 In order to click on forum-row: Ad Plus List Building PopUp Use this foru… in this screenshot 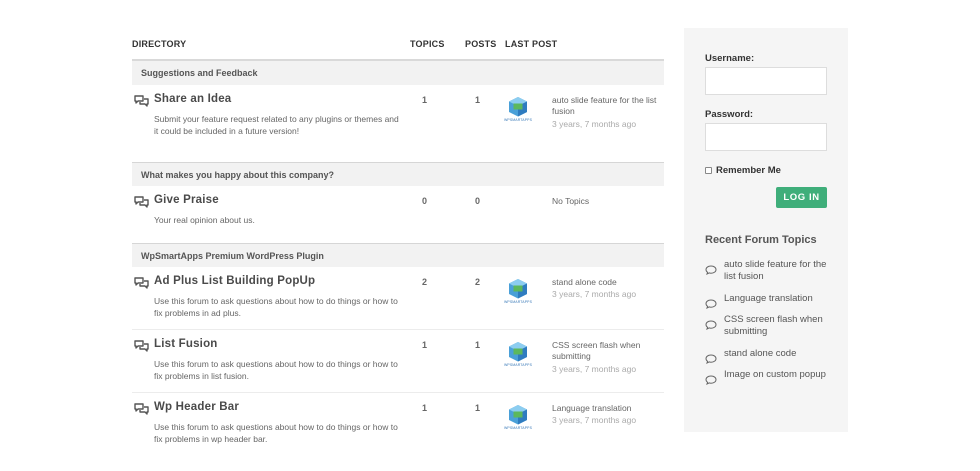, I will do `click(398, 298)`.